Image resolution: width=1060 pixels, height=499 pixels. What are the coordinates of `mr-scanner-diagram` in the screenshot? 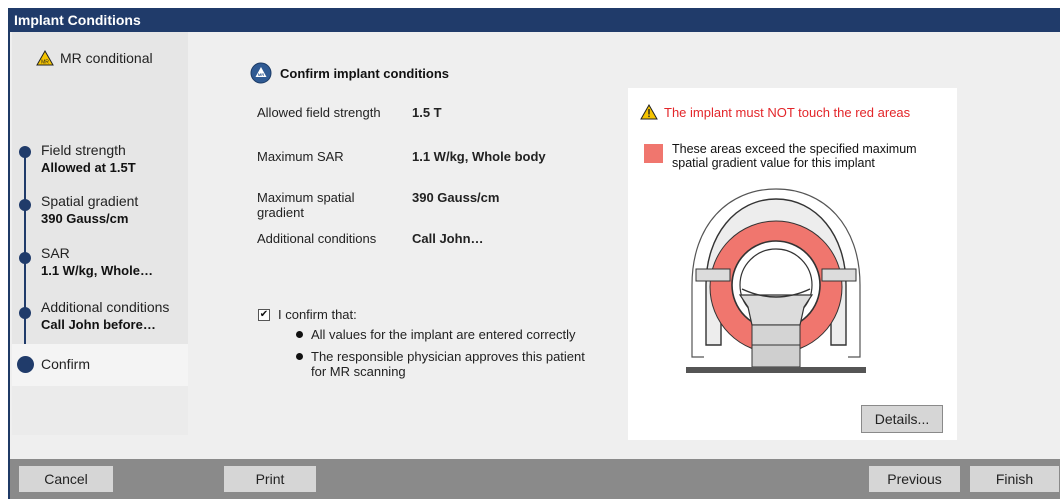 It's located at (776, 280).